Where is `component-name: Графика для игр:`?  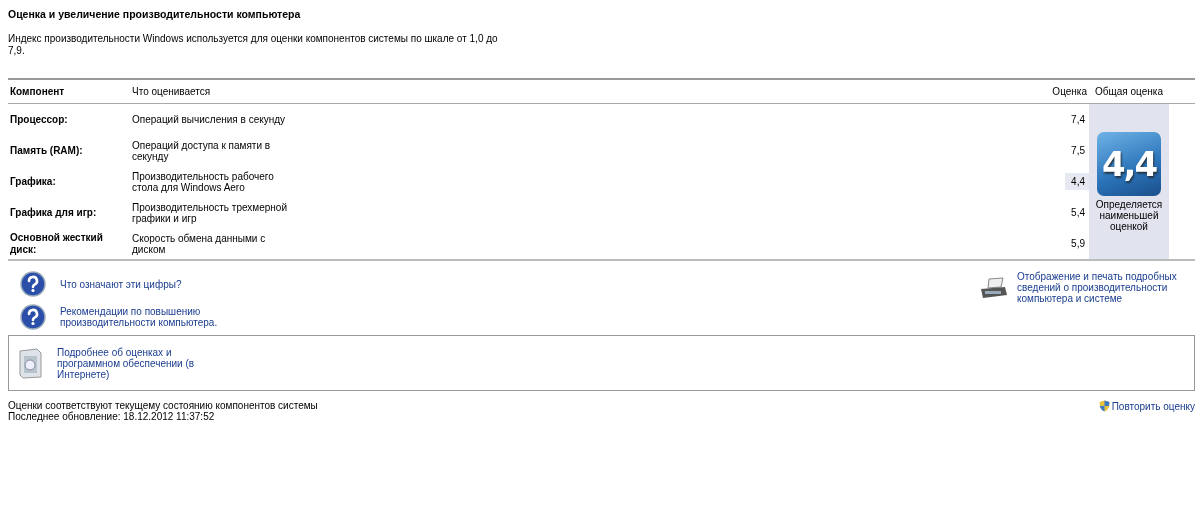
component-name: Графика для игр: is located at coordinates (53, 212).